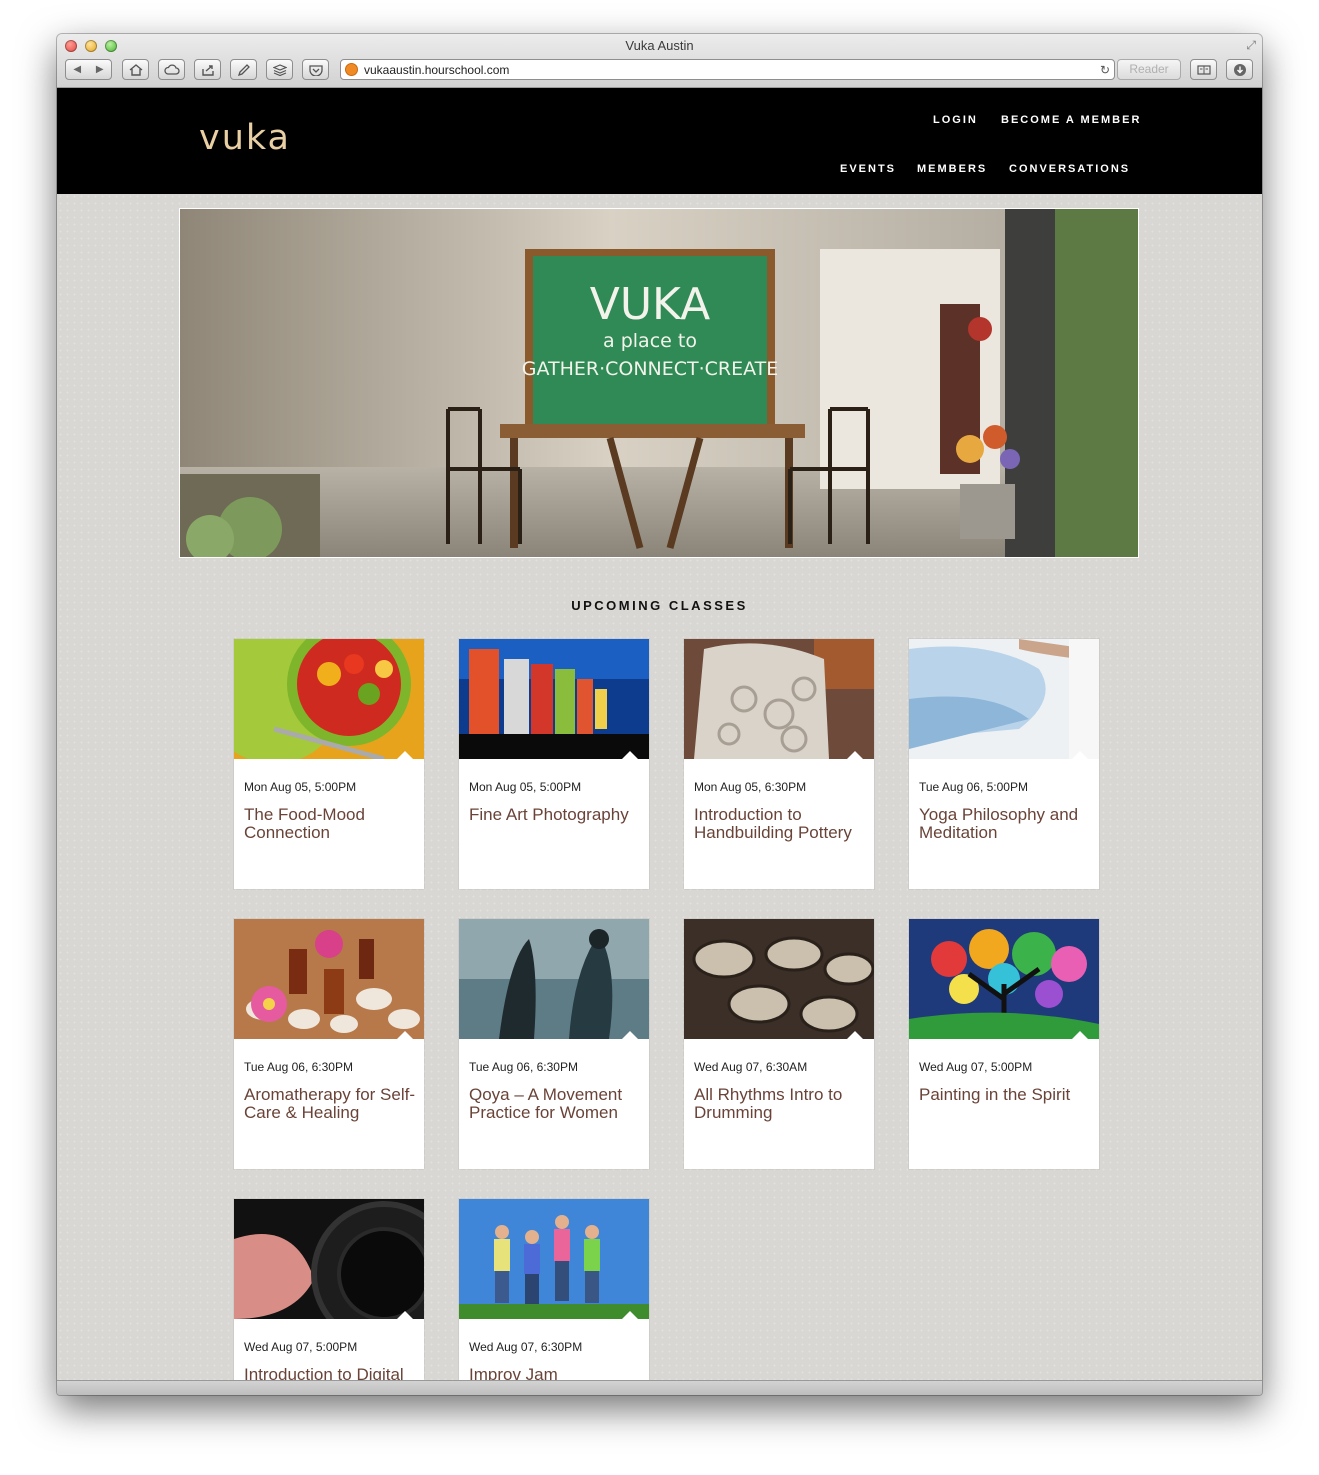 Image resolution: width=1319 pixels, height=1475 pixels. What do you see at coordinates (659, 1387) in the screenshot?
I see `status-bar` at bounding box center [659, 1387].